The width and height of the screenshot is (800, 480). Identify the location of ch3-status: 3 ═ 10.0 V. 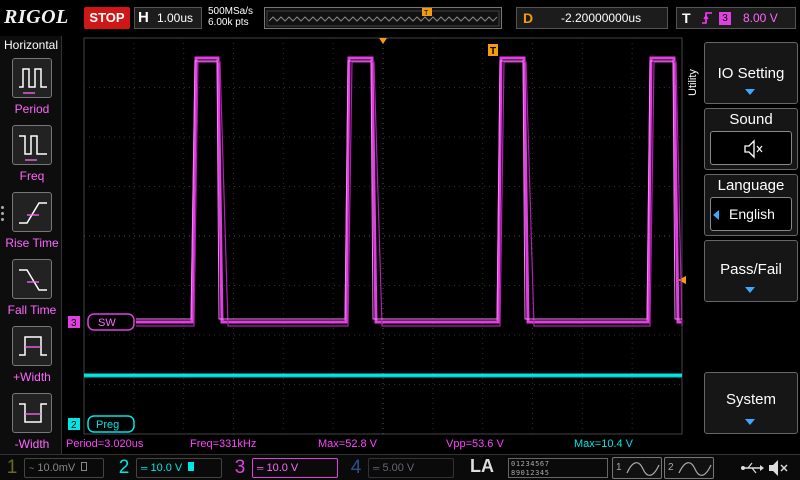
(286, 468).